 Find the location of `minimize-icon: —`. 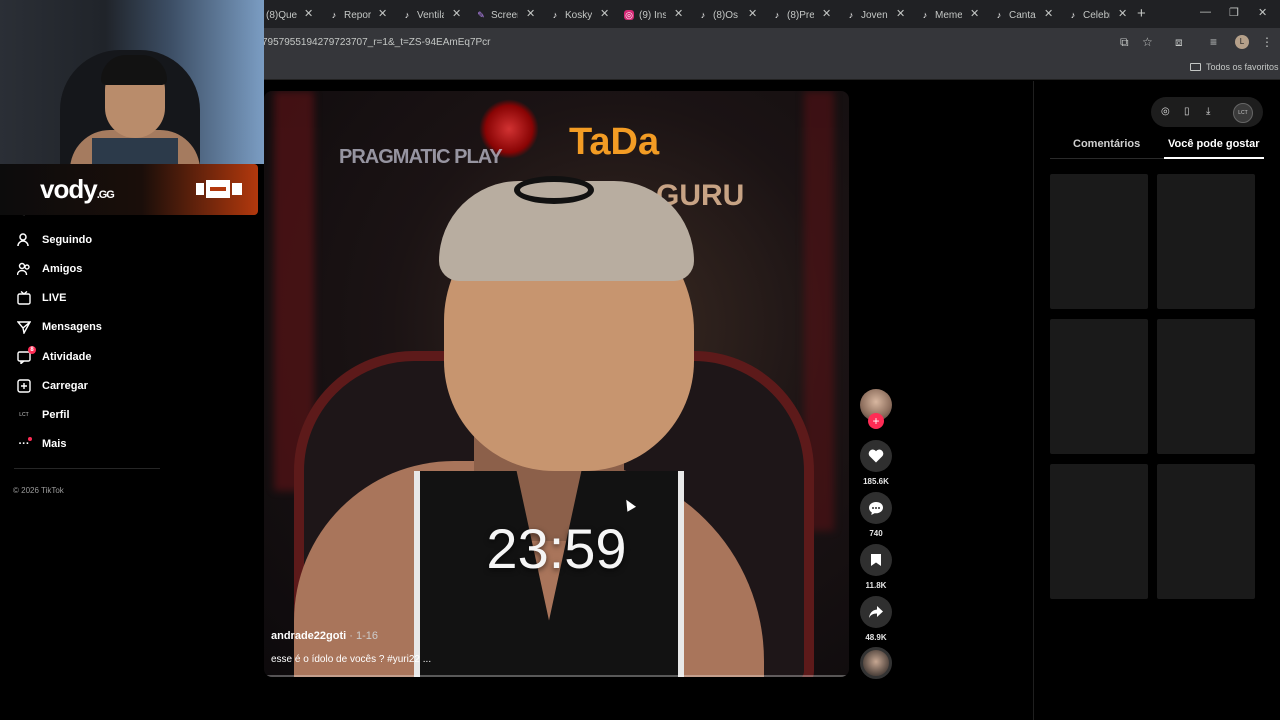

minimize-icon: — is located at coordinates (1205, 12).